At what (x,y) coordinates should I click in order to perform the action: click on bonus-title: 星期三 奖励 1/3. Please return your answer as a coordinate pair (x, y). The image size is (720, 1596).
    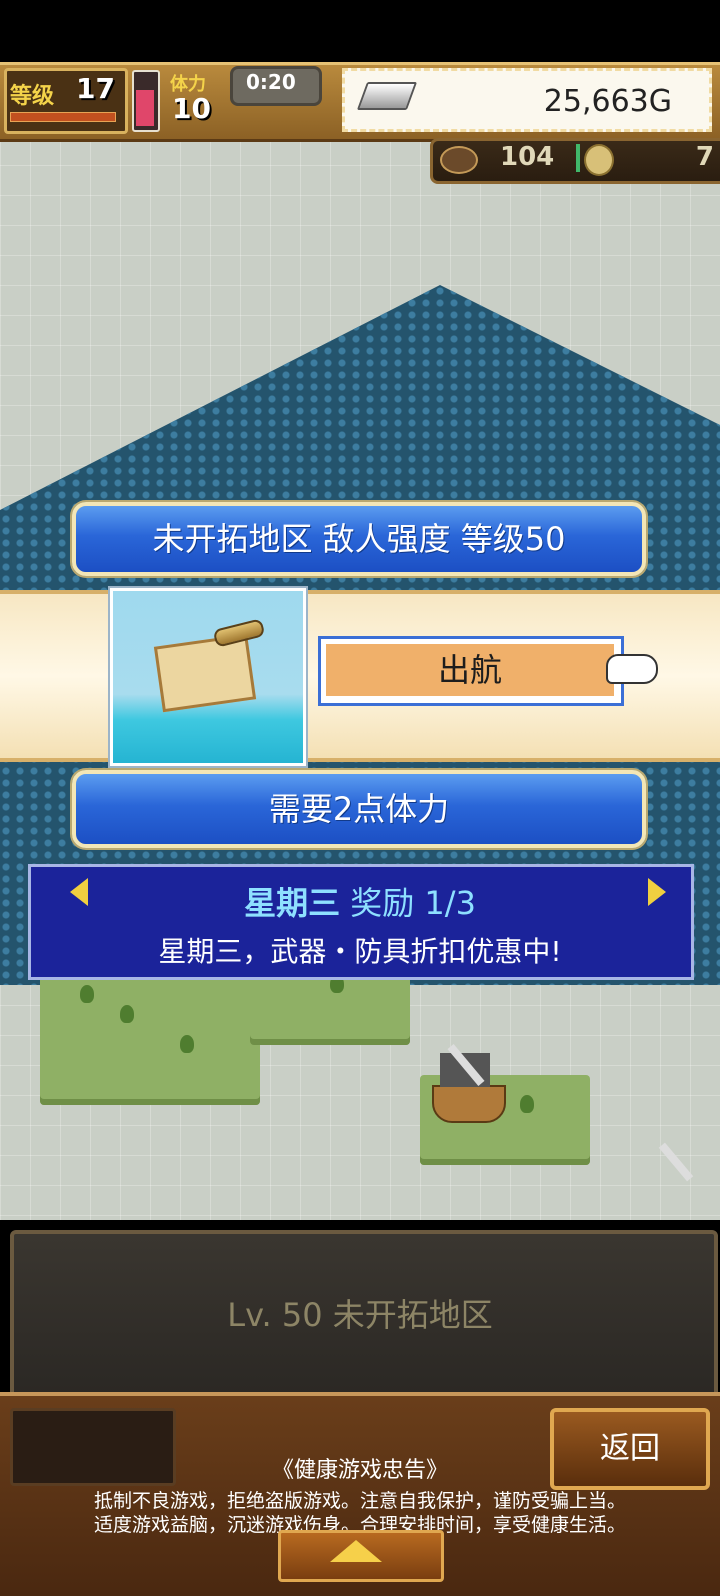
    Looking at the image, I should click on (360, 901).